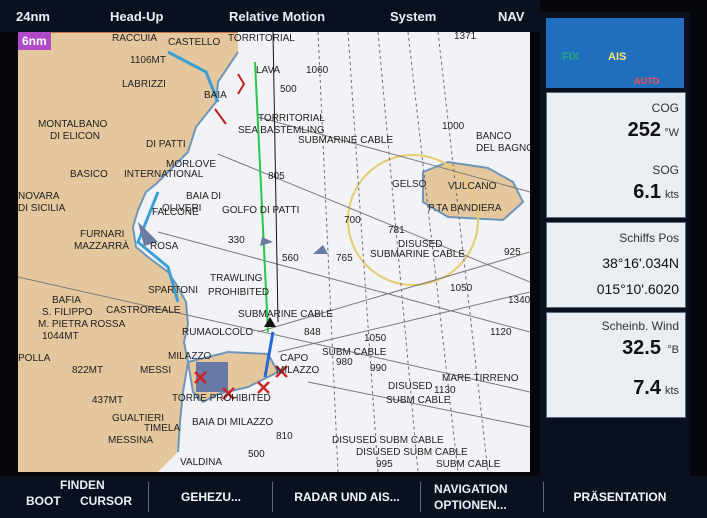 The width and height of the screenshot is (707, 518). Describe the element at coordinates (410, 386) in the screenshot. I see `chart-label: DISUSED` at that location.